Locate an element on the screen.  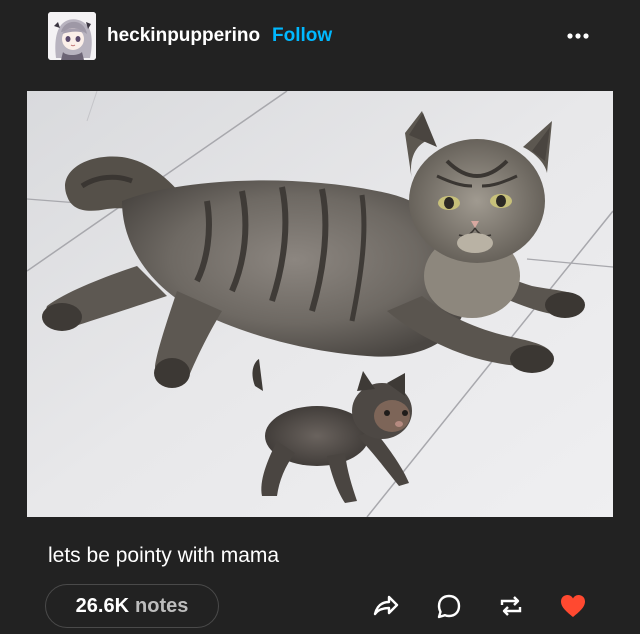
more-options-button is located at coordinates (578, 36).